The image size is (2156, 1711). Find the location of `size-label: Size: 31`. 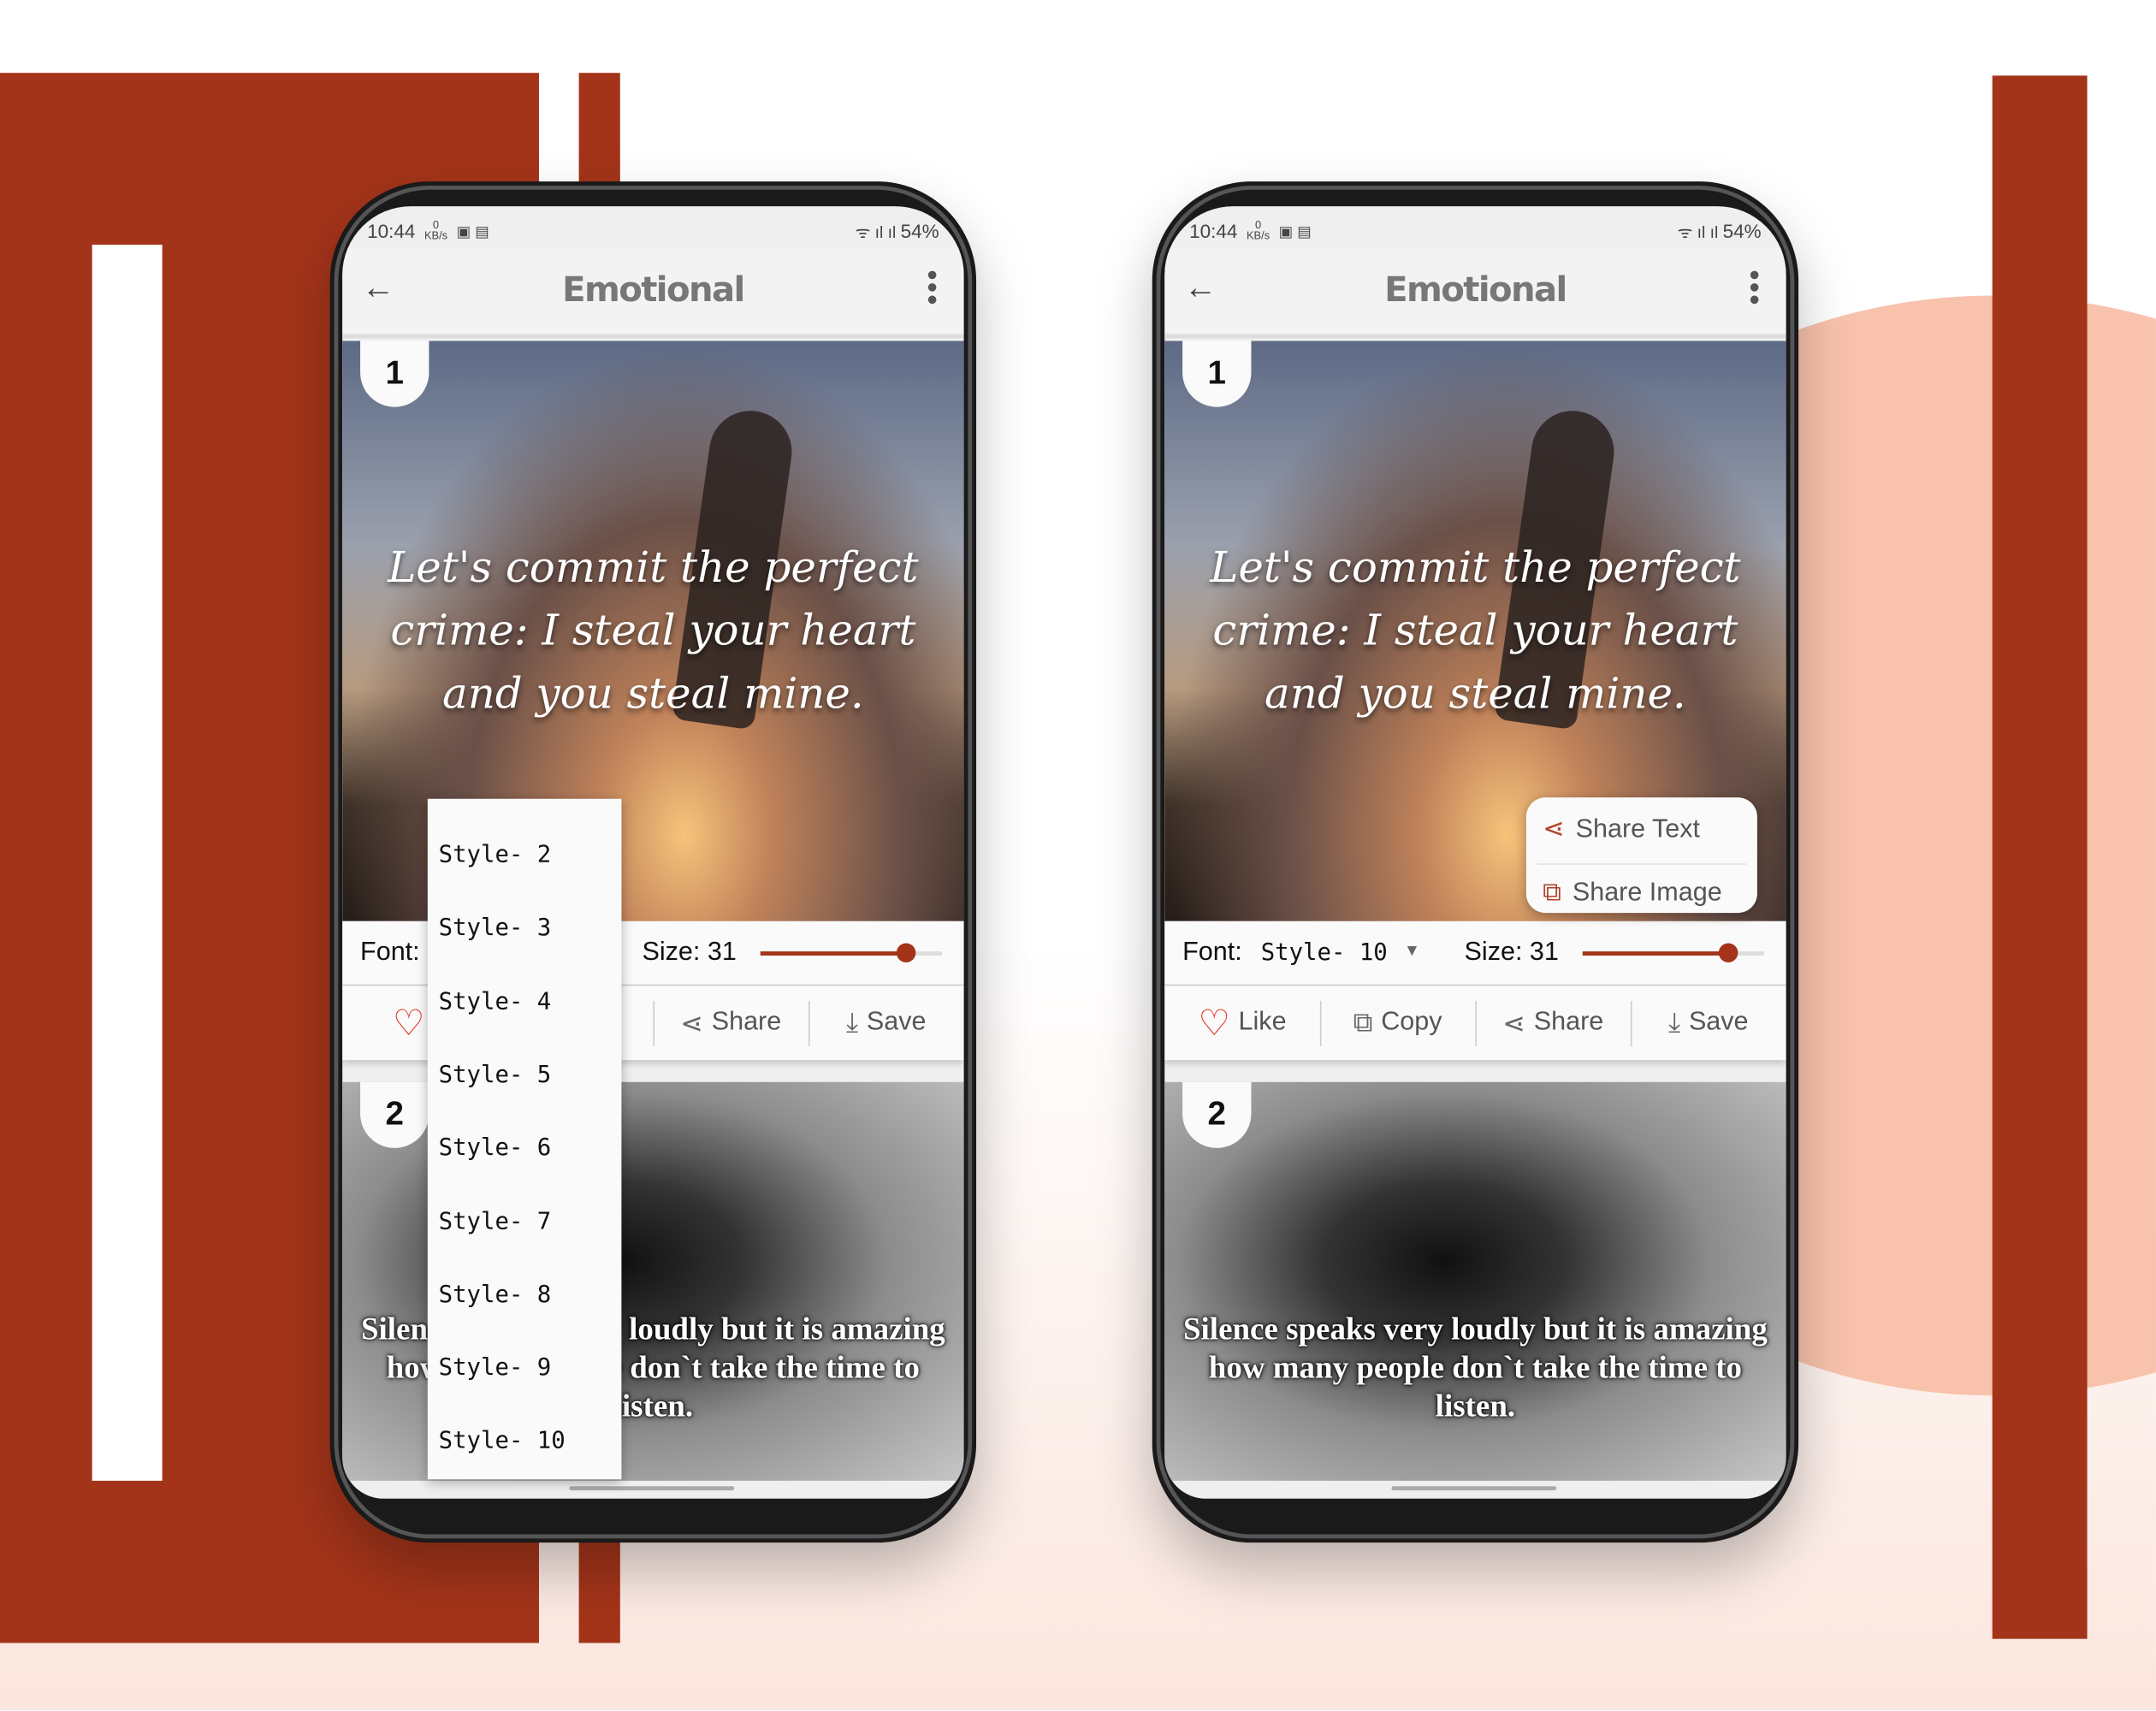

size-label: Size: 31 is located at coordinates (689, 953).